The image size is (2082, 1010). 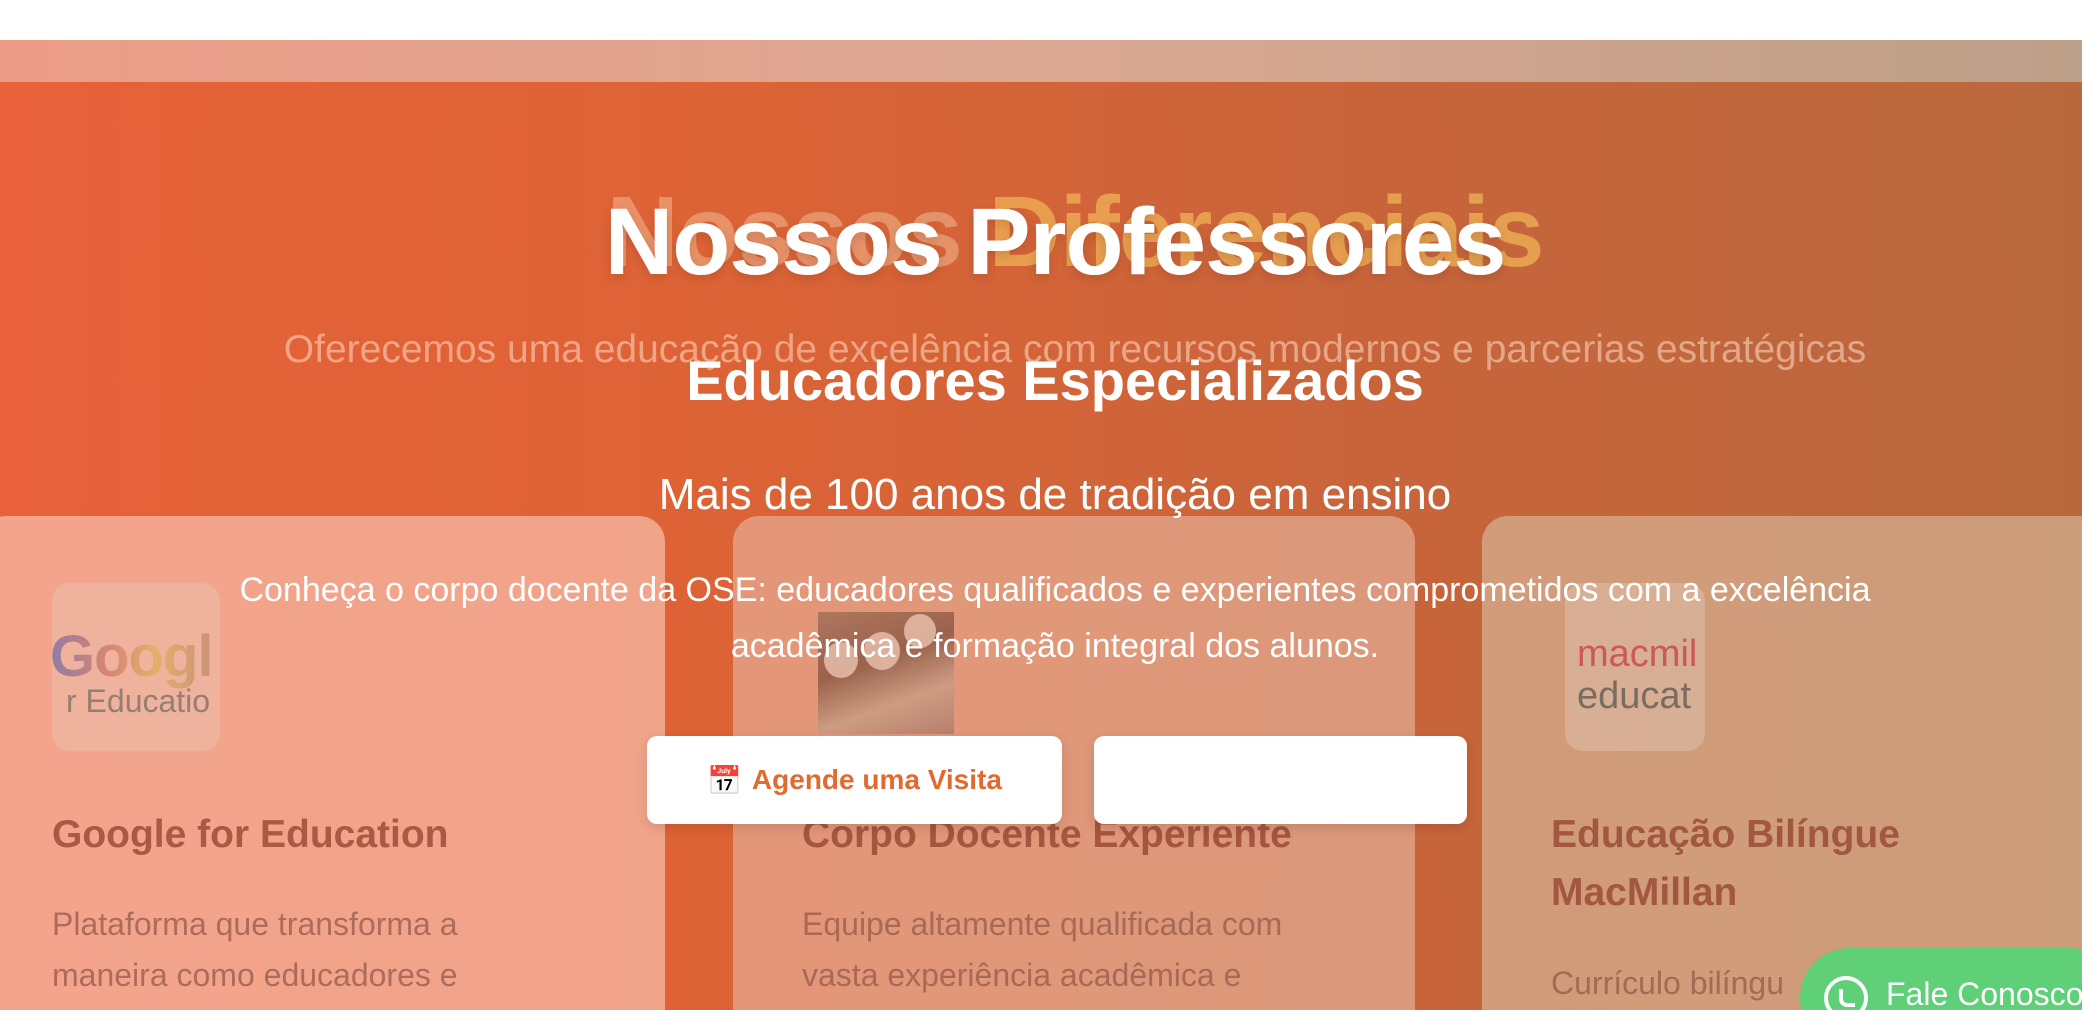 I want to click on schedule-visit-button: 📅 Agende uma Visita, so click(x=854, y=780).